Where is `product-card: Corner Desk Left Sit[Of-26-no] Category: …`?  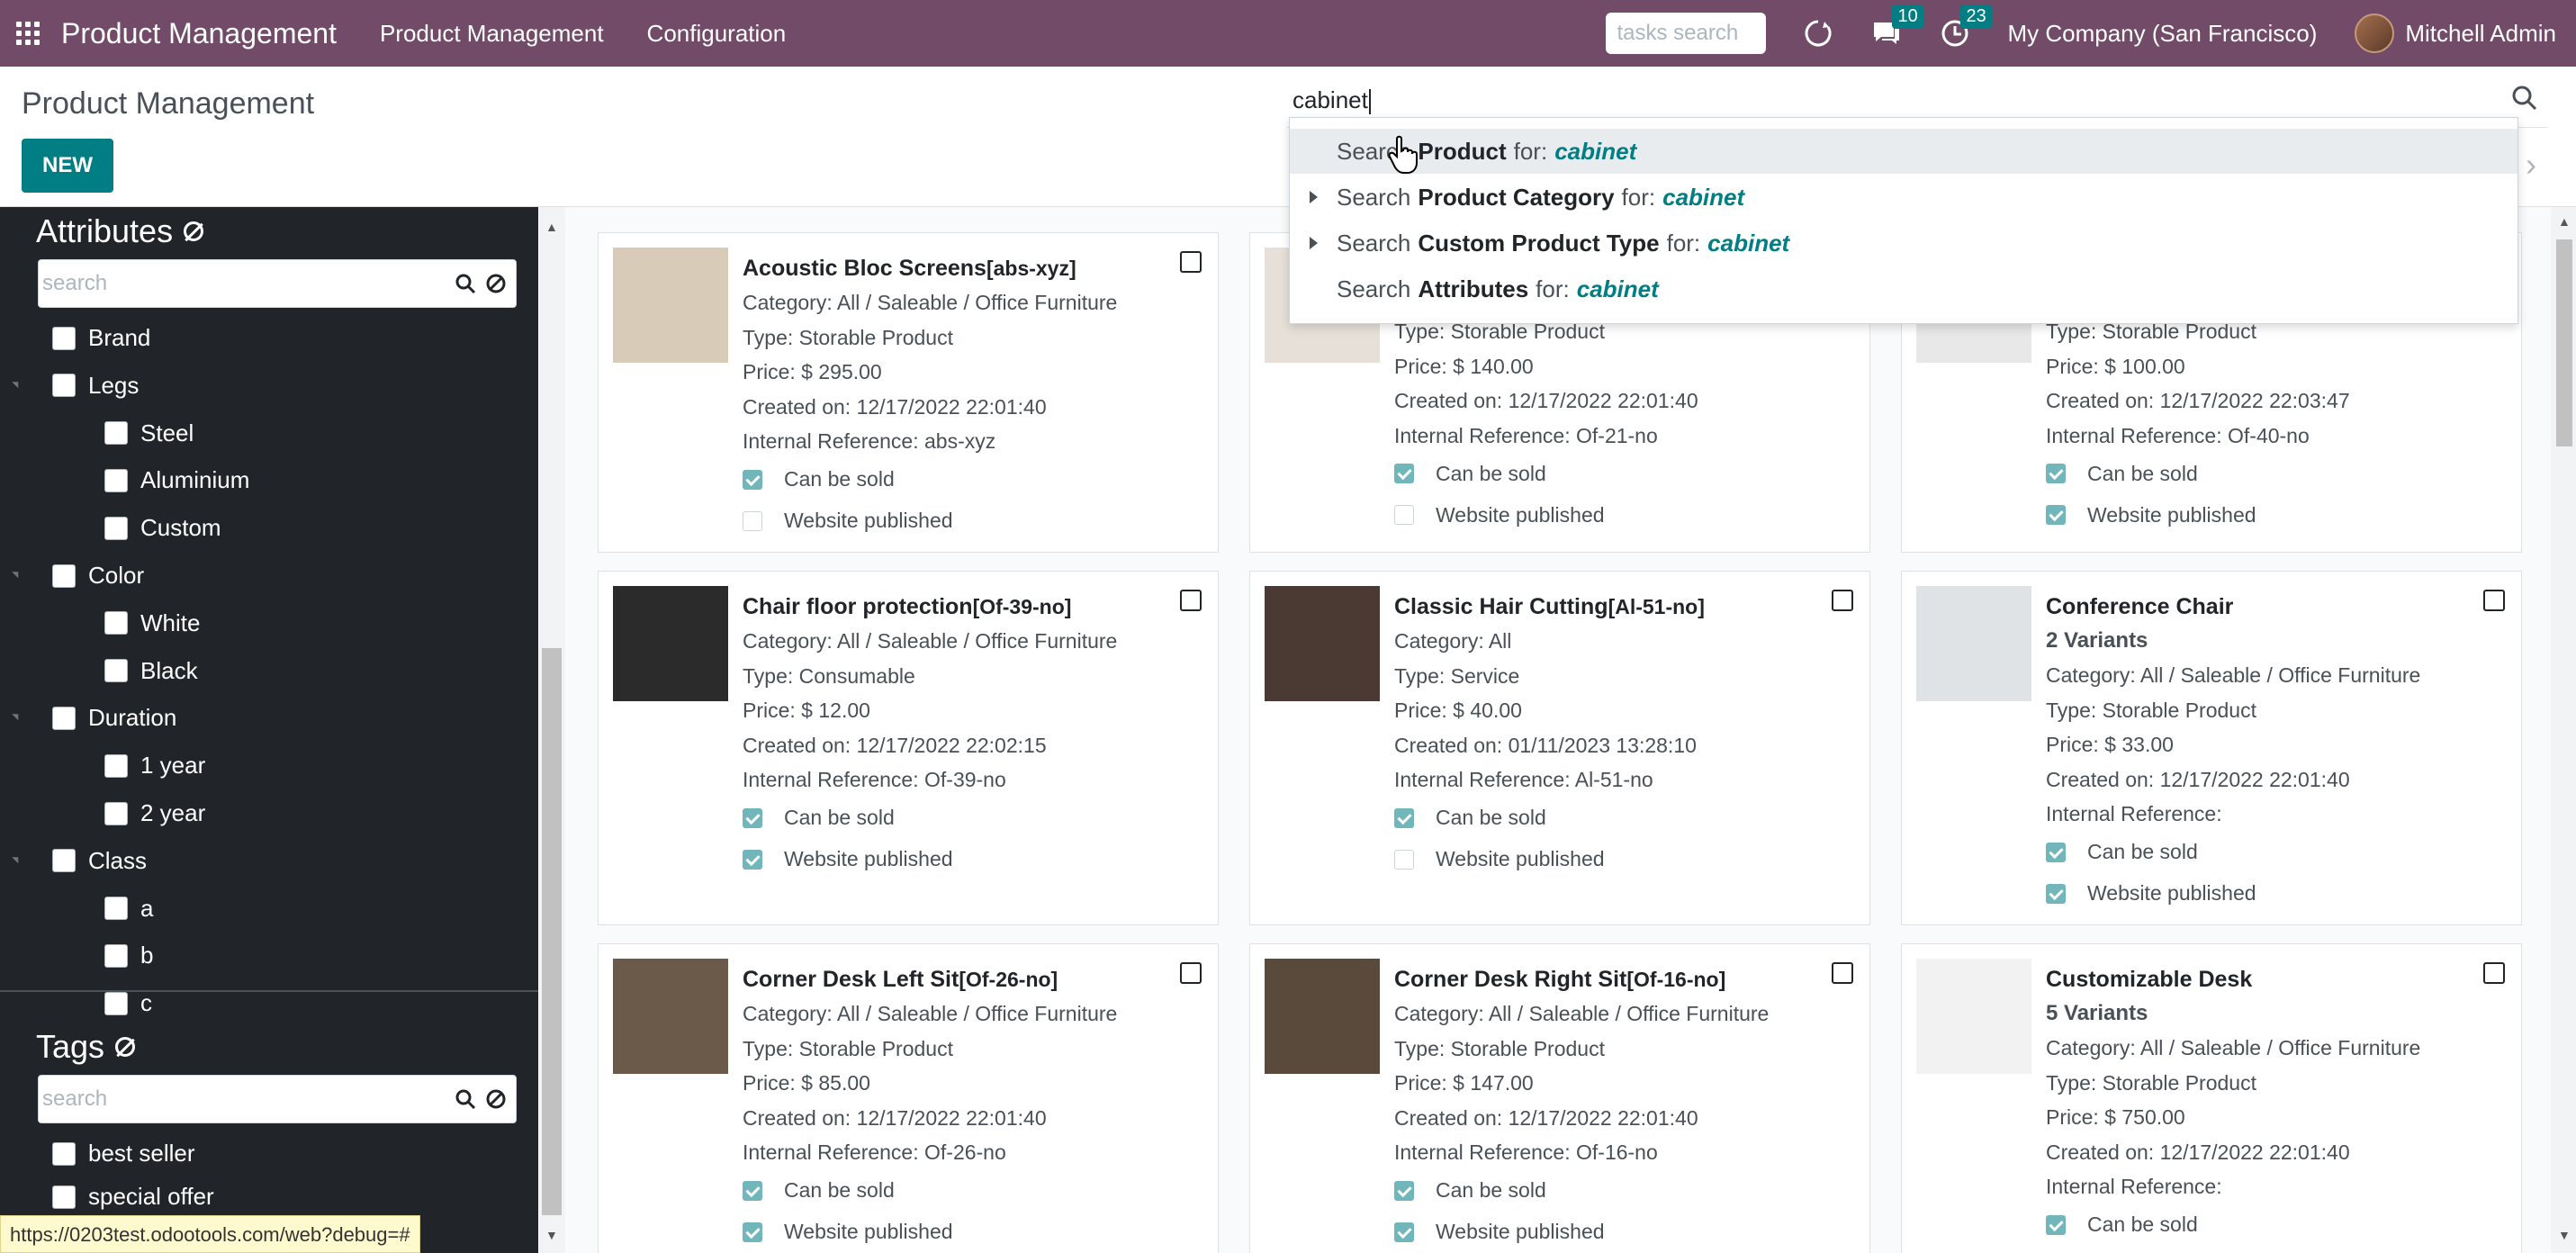
product-card: Corner Desk Left Sit[Of-26-no] Category: … is located at coordinates (908, 1098).